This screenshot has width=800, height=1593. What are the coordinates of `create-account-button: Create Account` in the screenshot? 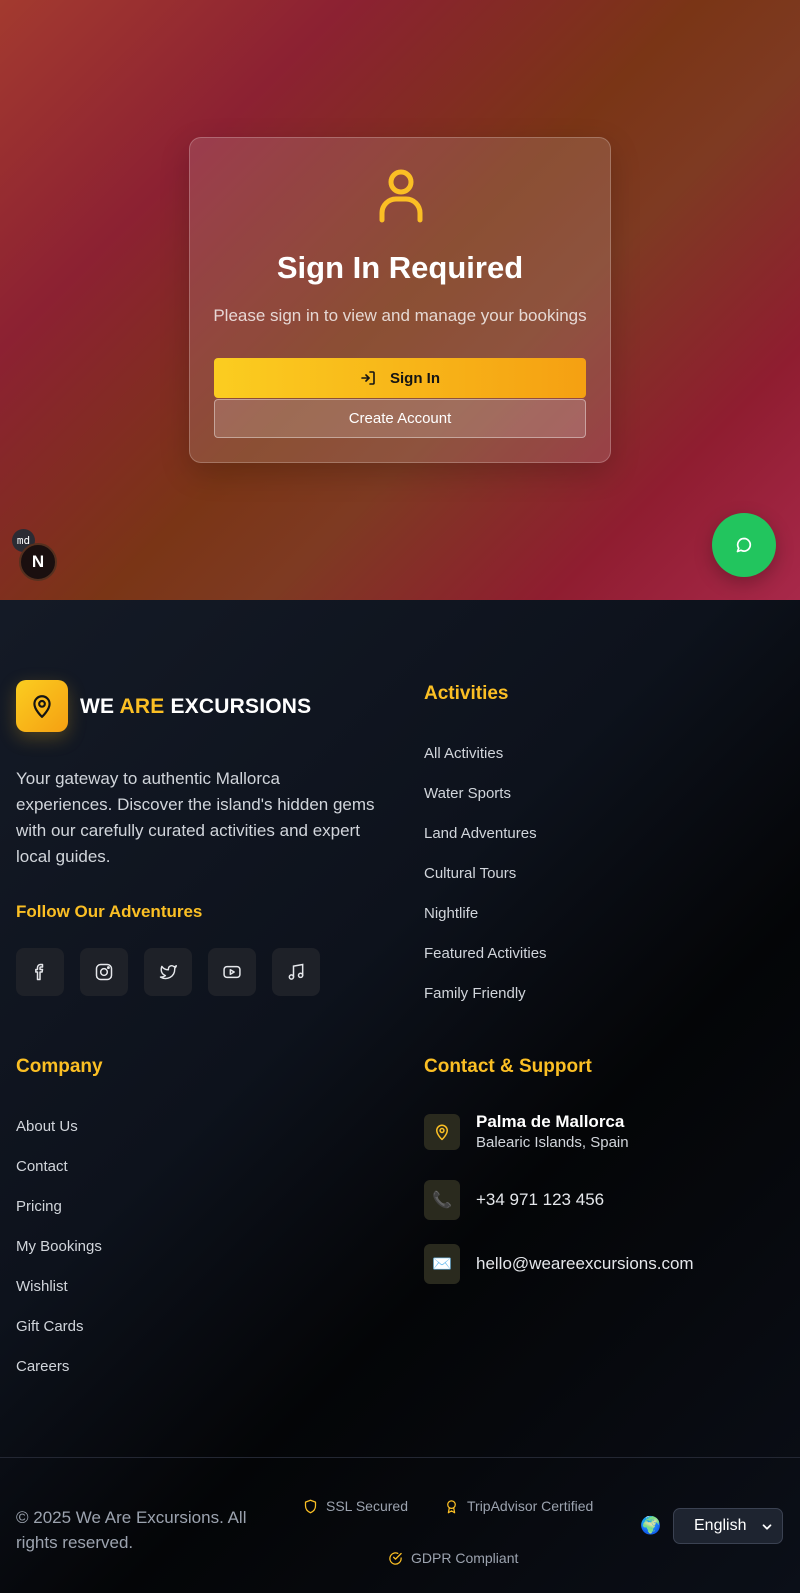 It's located at (400, 418).